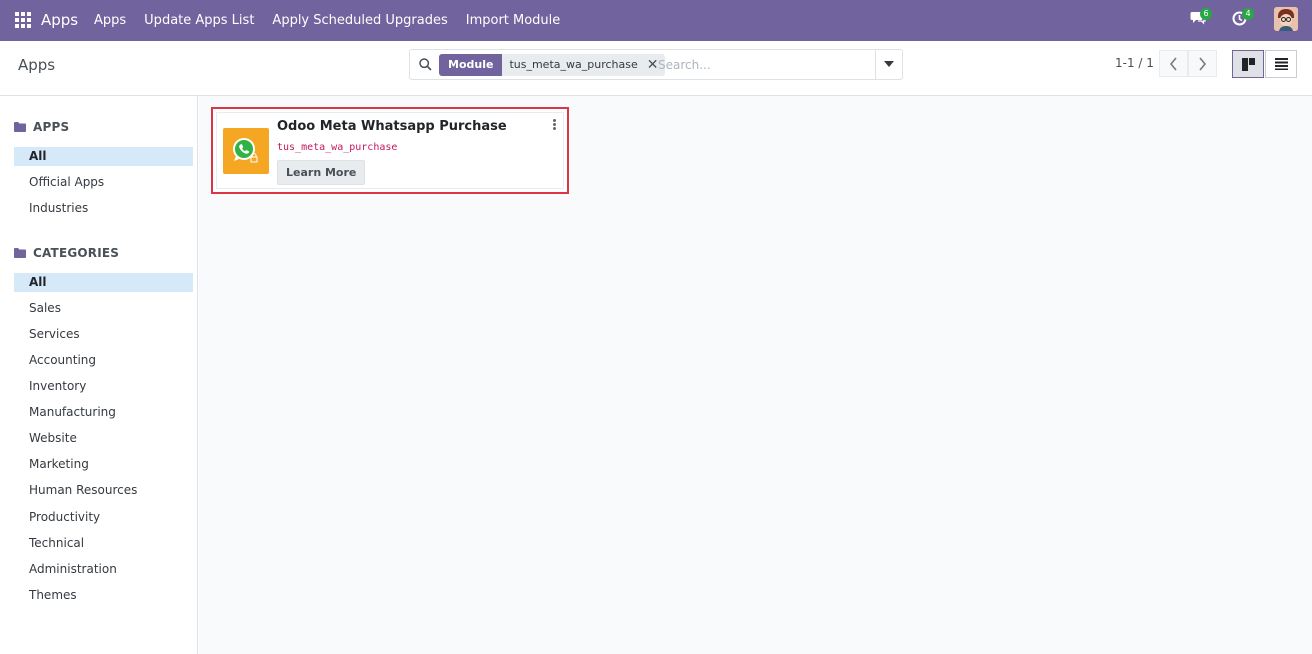  Describe the element at coordinates (1286, 19) in the screenshot. I see `user-avatar` at that location.